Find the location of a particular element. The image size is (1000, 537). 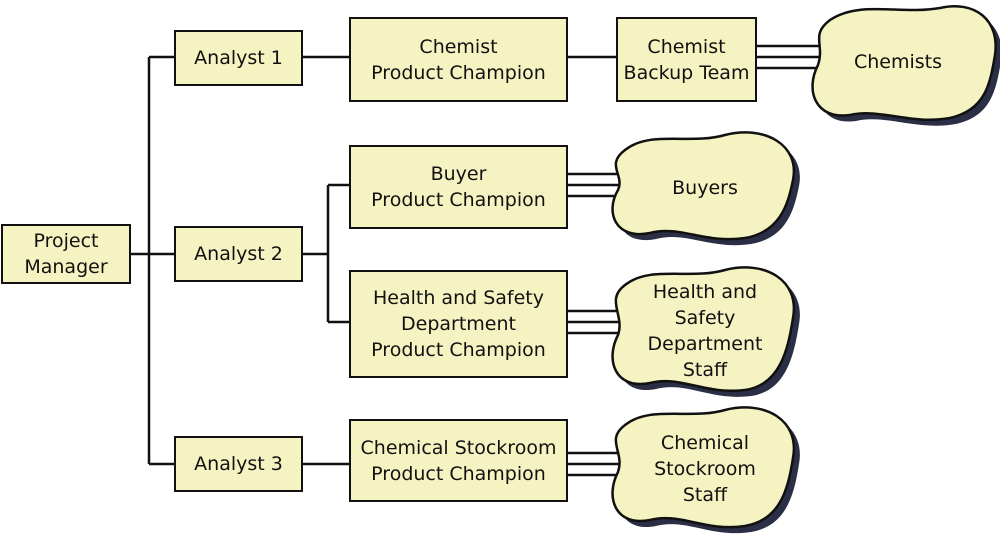

node-analyst-2: Analyst 2 is located at coordinates (238, 254).